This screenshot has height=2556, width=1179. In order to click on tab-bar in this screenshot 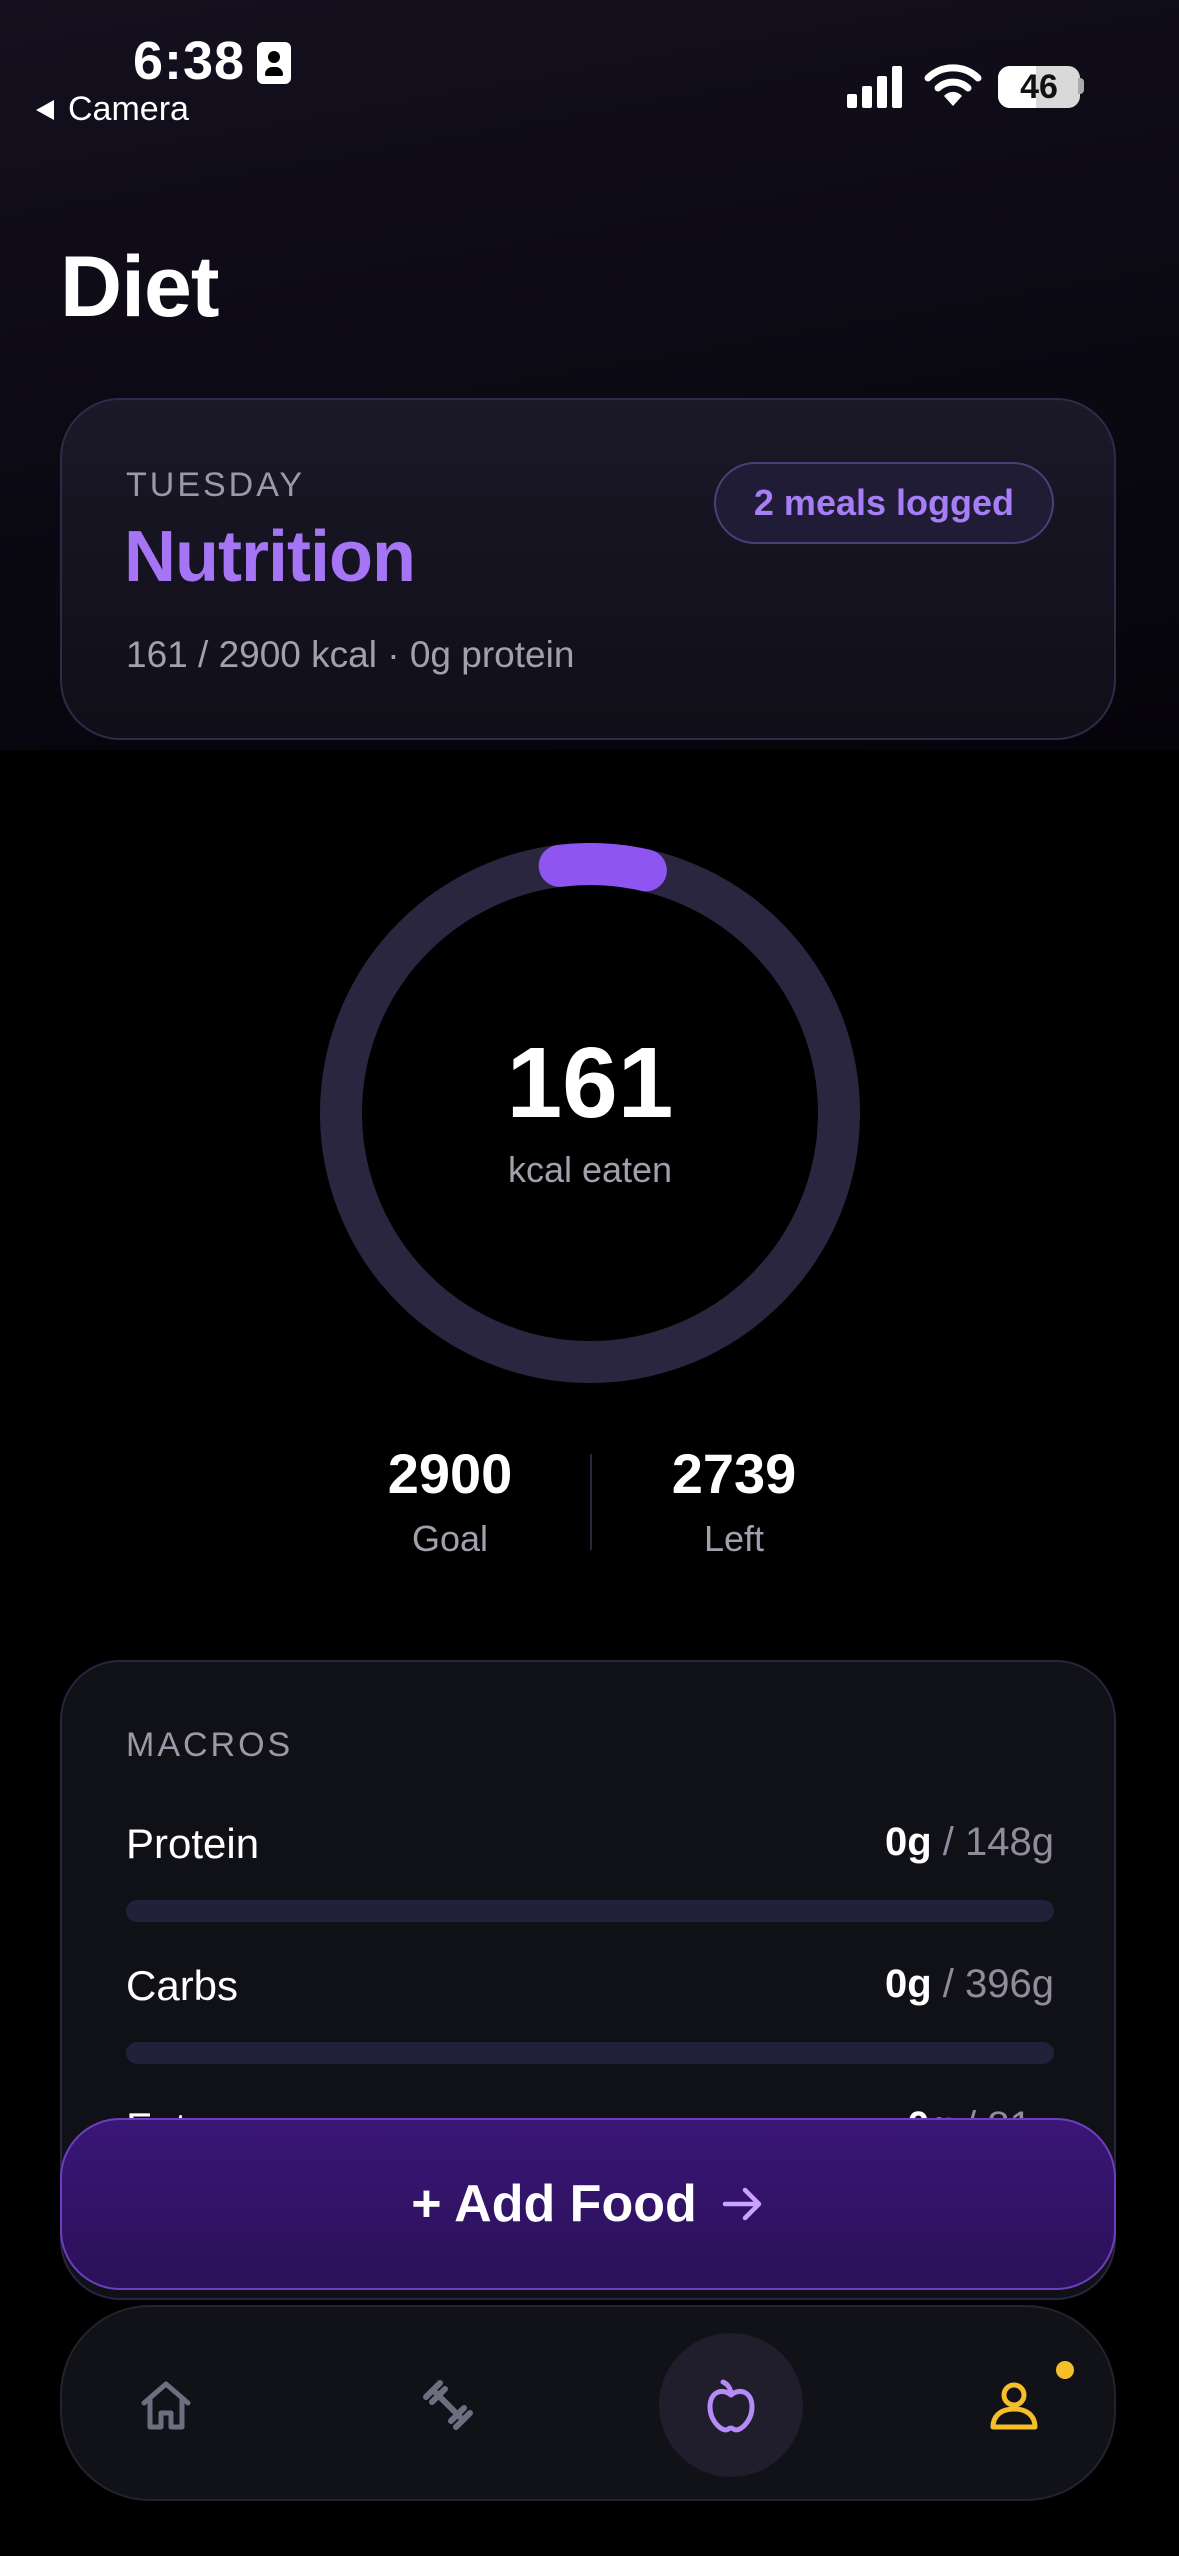, I will do `click(588, 2403)`.